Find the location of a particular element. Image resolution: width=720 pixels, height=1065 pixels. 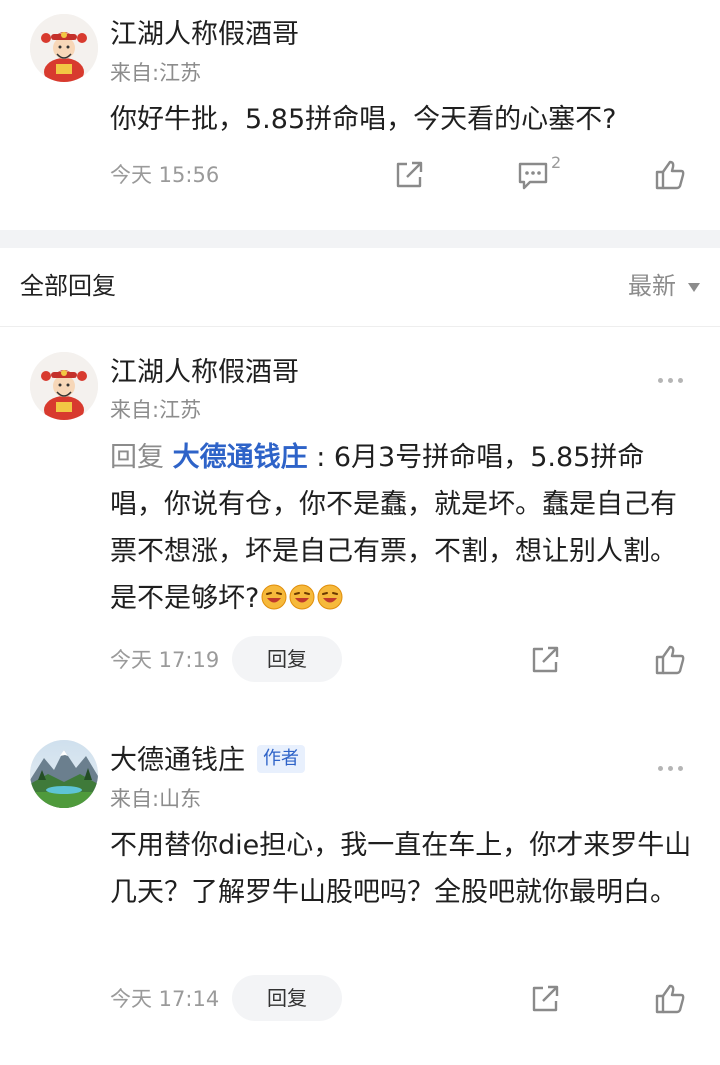

user-name: 大德通钱庄 作者 is located at coordinates (207, 761).